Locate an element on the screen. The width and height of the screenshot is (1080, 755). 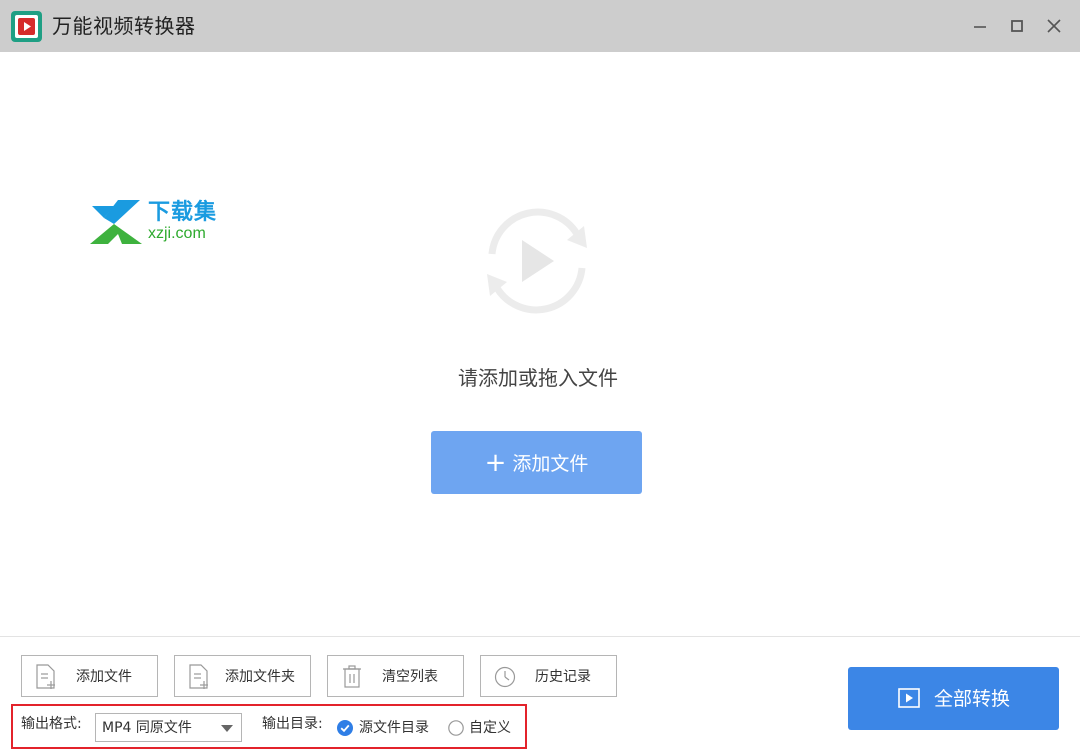
close-icon is located at coordinates (1054, 26).